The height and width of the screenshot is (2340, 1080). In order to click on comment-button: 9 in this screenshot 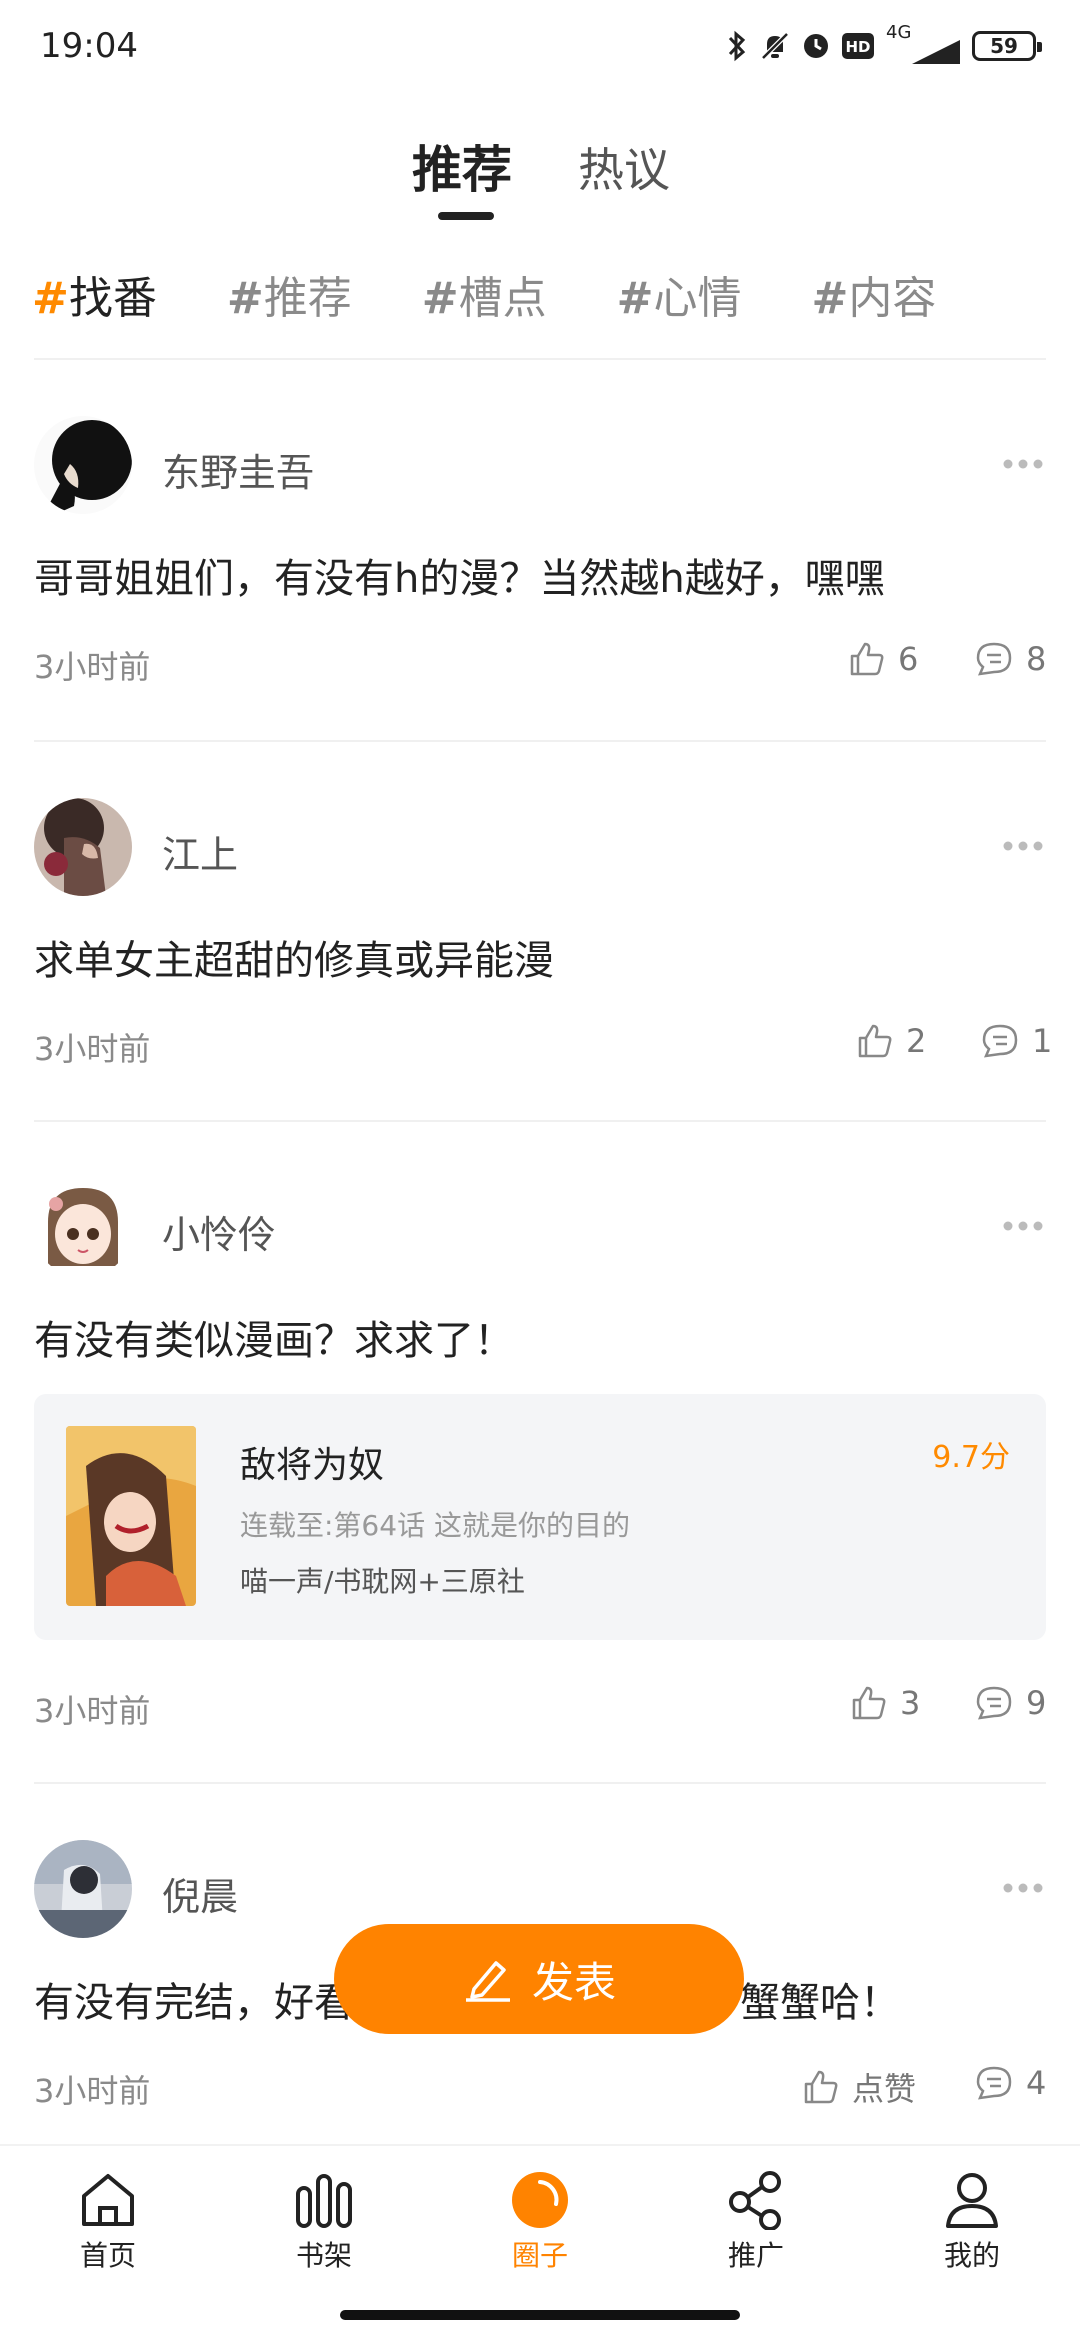, I will do `click(1010, 1703)`.